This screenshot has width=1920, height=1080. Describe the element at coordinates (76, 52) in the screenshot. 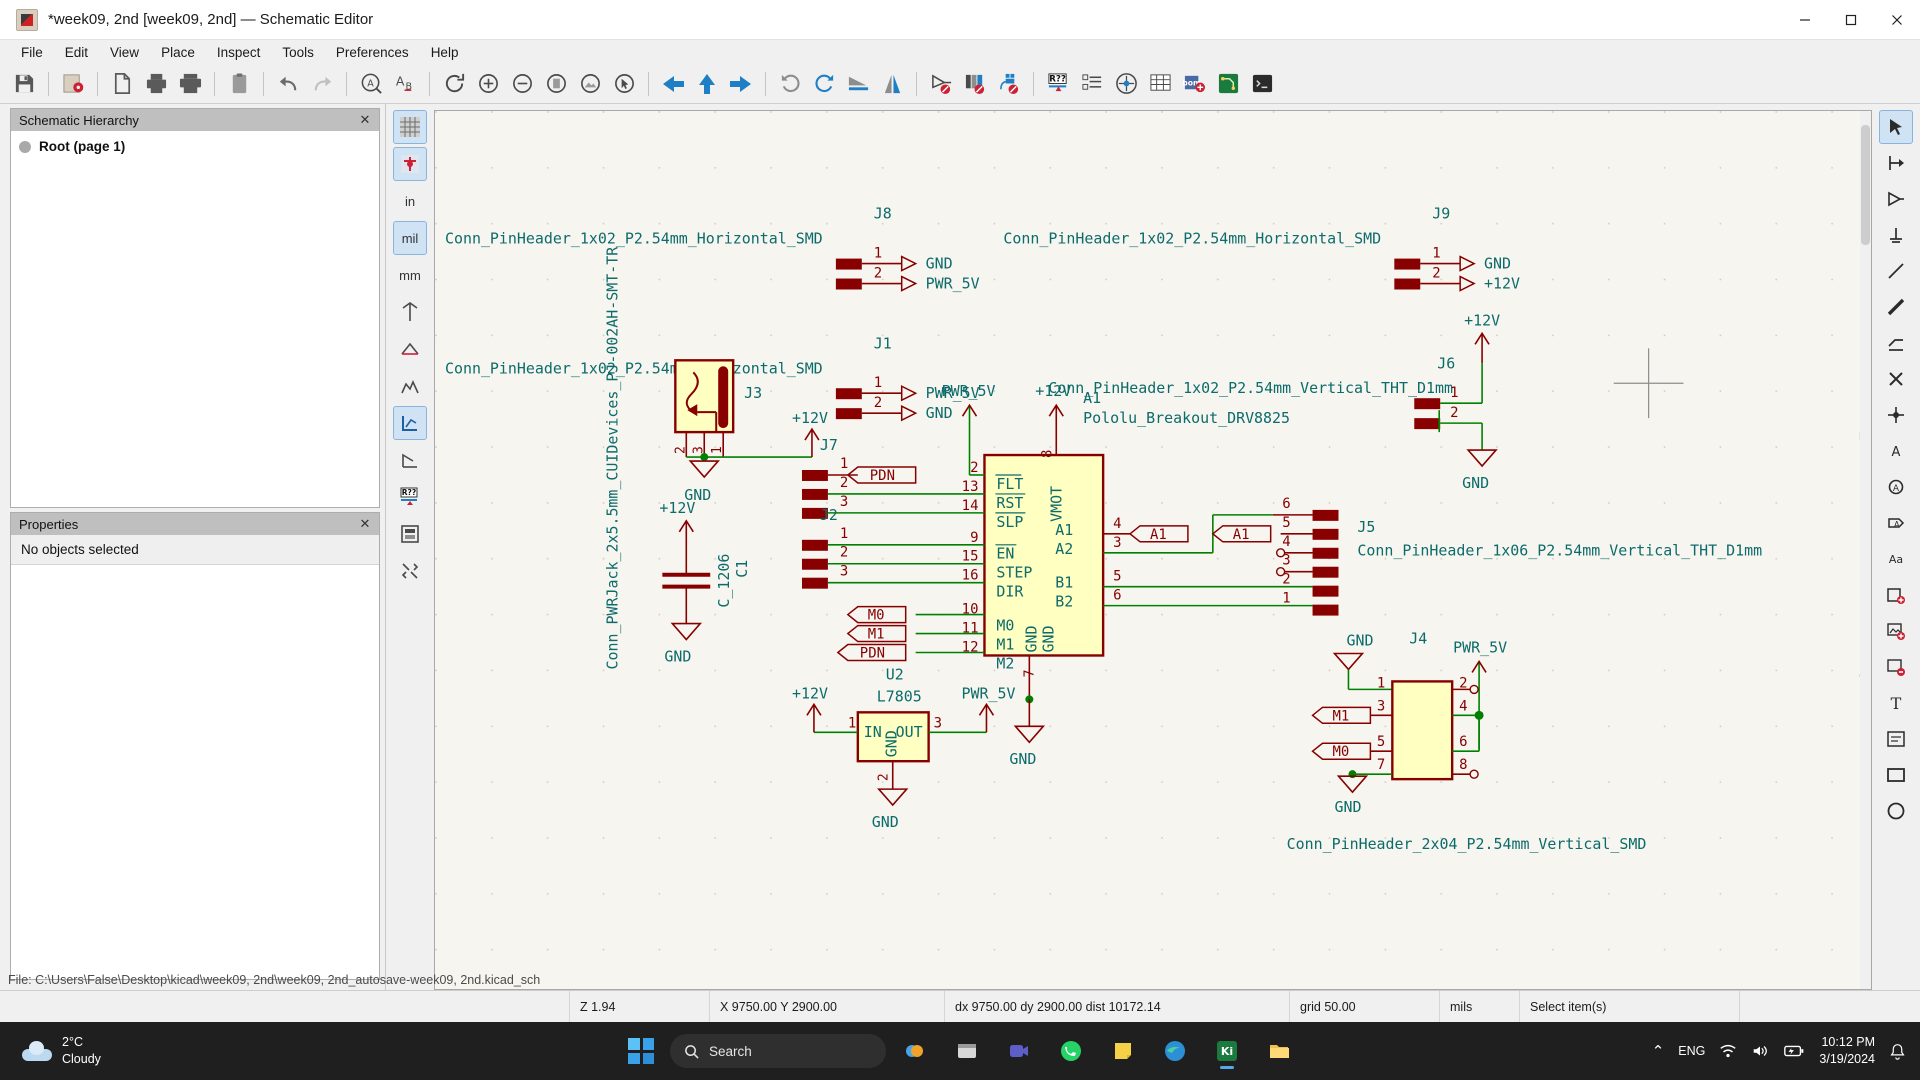

I see `menu-edit: Edit` at that location.